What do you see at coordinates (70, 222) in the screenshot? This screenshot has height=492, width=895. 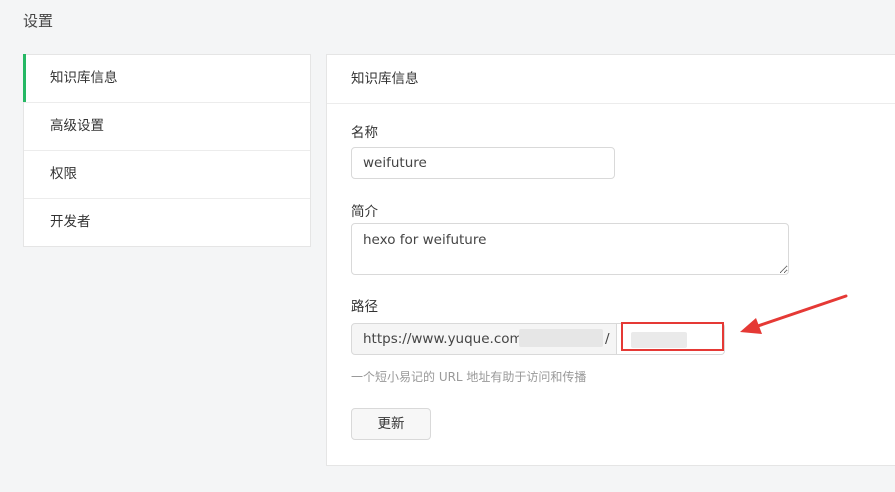 I see `sidebar-item-label: 开发者` at bounding box center [70, 222].